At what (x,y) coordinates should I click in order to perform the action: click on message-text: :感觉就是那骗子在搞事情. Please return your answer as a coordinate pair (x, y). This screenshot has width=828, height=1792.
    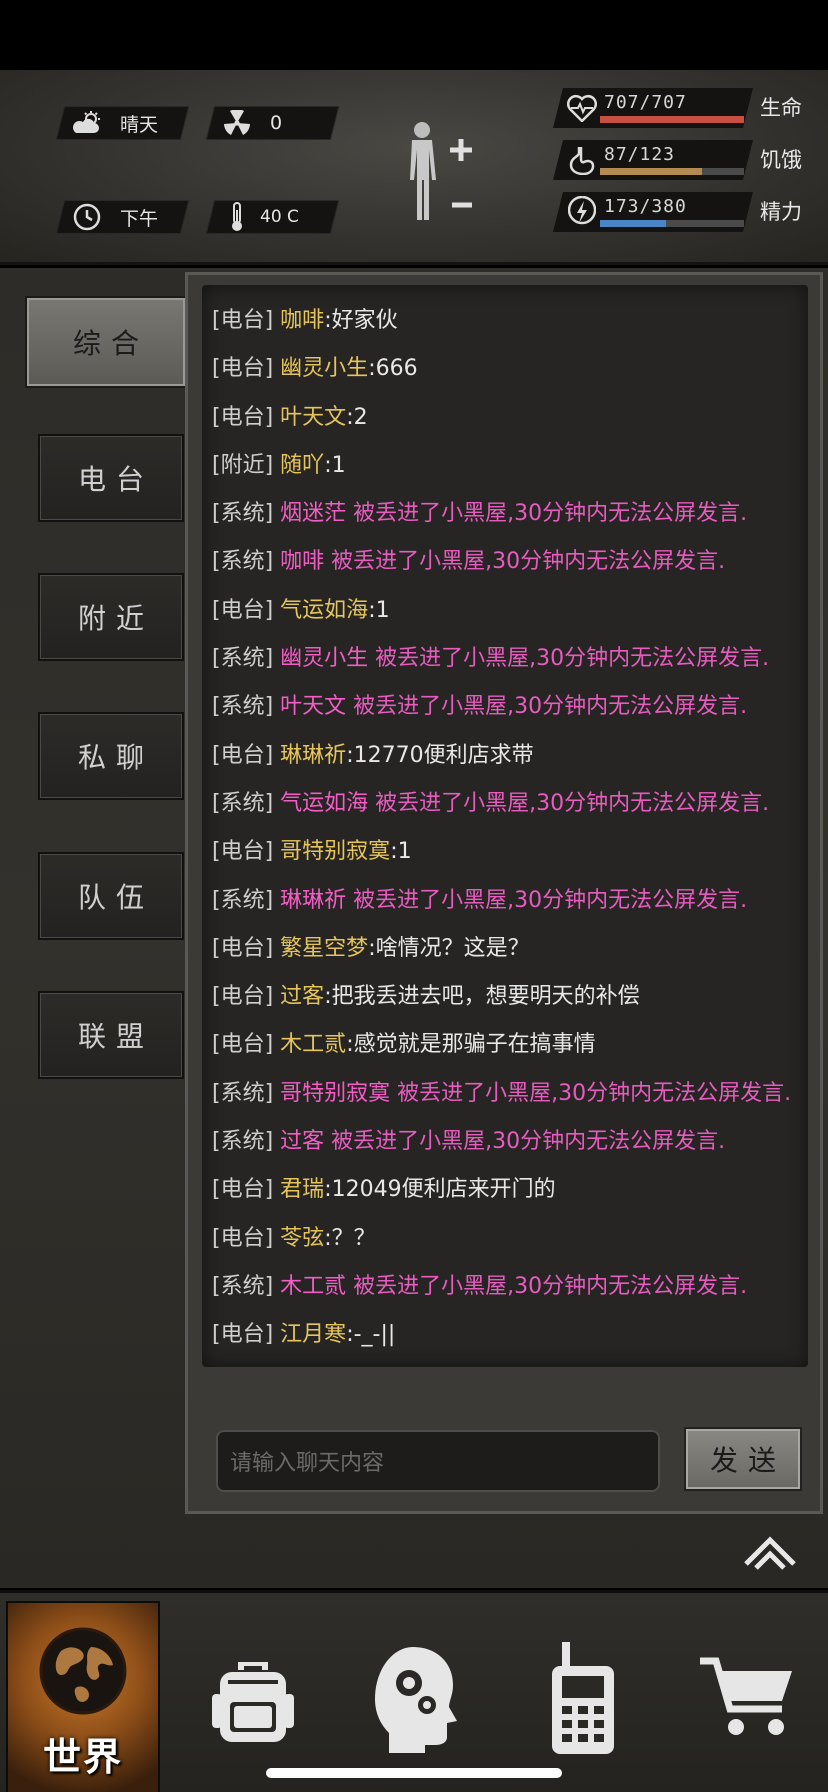
    Looking at the image, I should click on (471, 1045).